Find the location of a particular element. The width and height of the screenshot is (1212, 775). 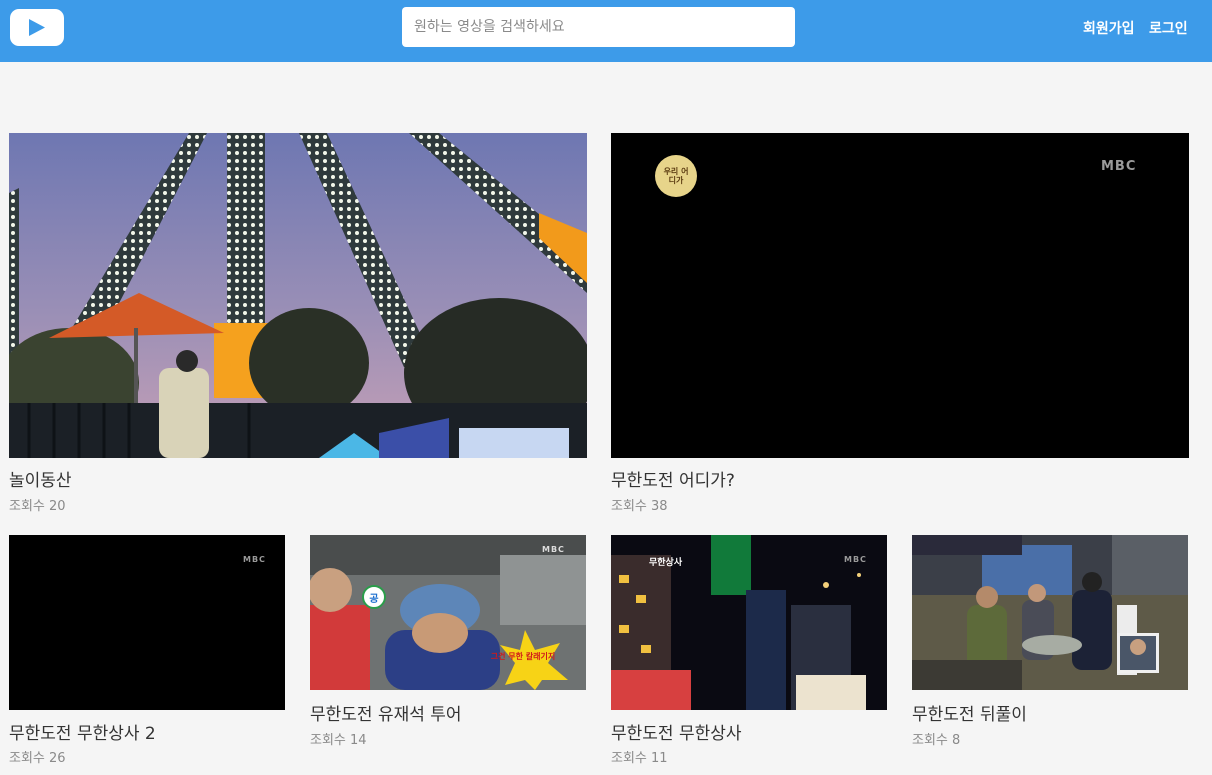

video-title: 무한도전 무한상사 2 is located at coordinates (82, 731).